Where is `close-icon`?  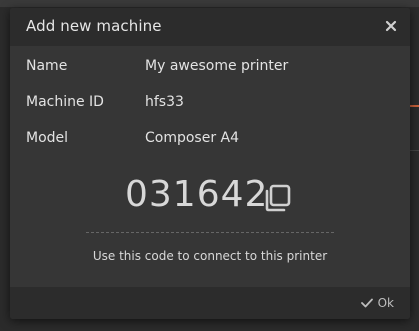 close-icon is located at coordinates (391, 26).